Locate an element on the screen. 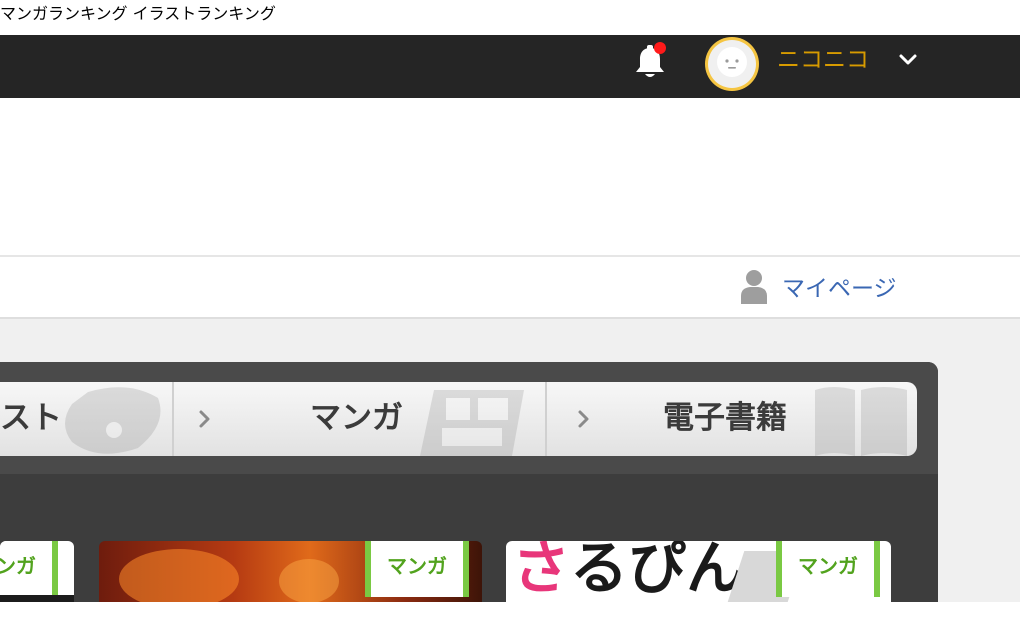 Image resolution: width=1020 pixels, height=638 pixels. avatar-face-icon is located at coordinates (732, 62).